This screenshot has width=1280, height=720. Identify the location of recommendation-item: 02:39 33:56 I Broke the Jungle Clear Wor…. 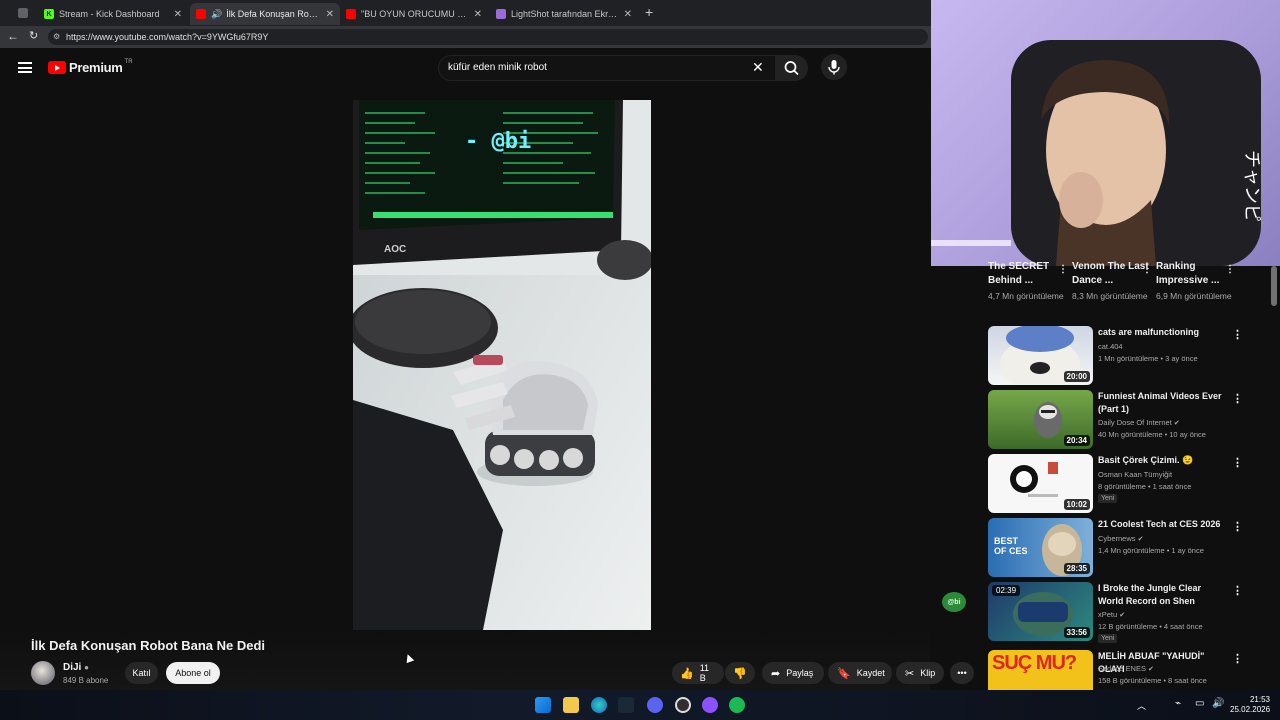
(1118, 612).